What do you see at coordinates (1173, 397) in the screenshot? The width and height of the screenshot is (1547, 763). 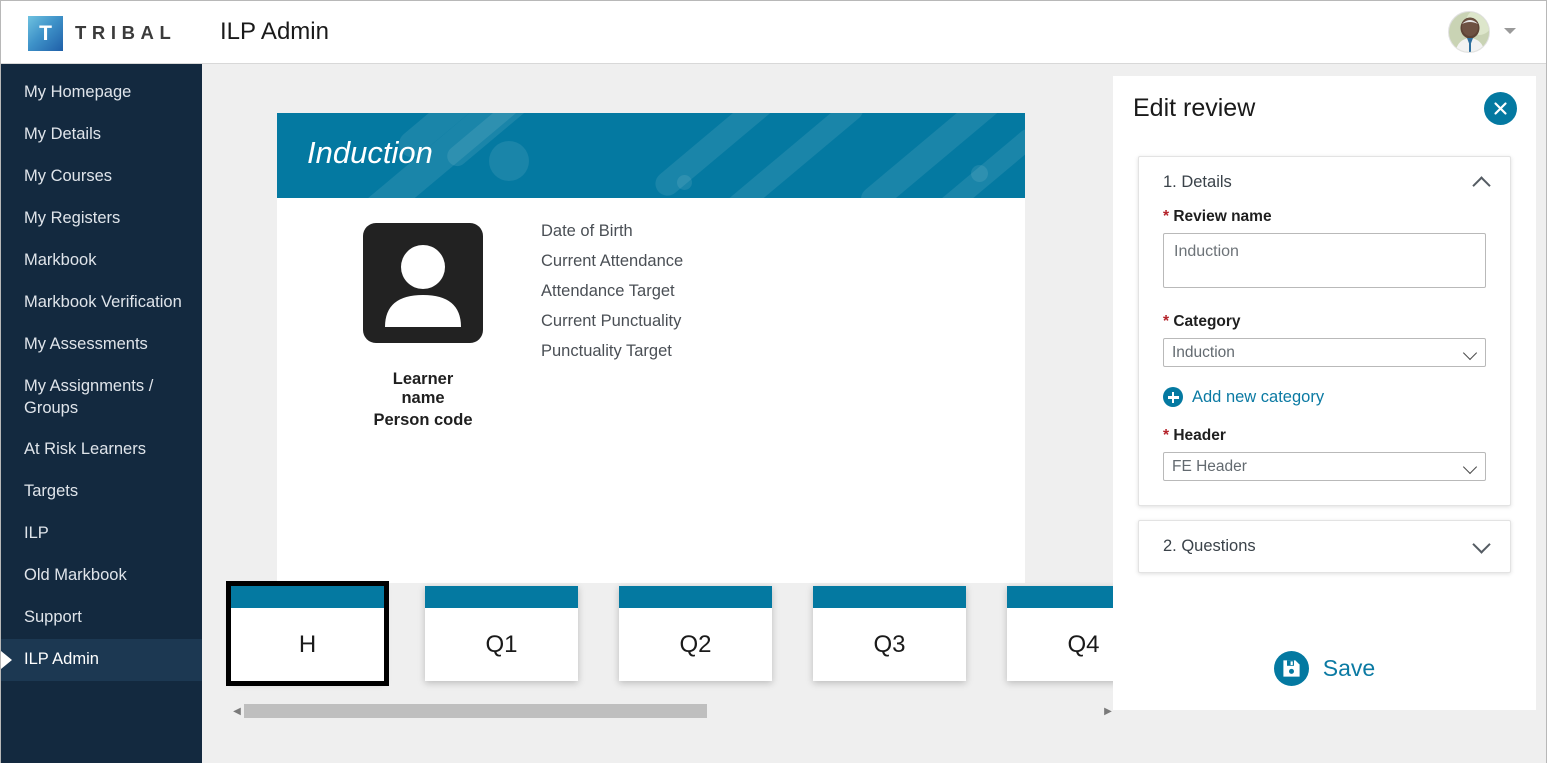 I see `plus-circle-icon` at bounding box center [1173, 397].